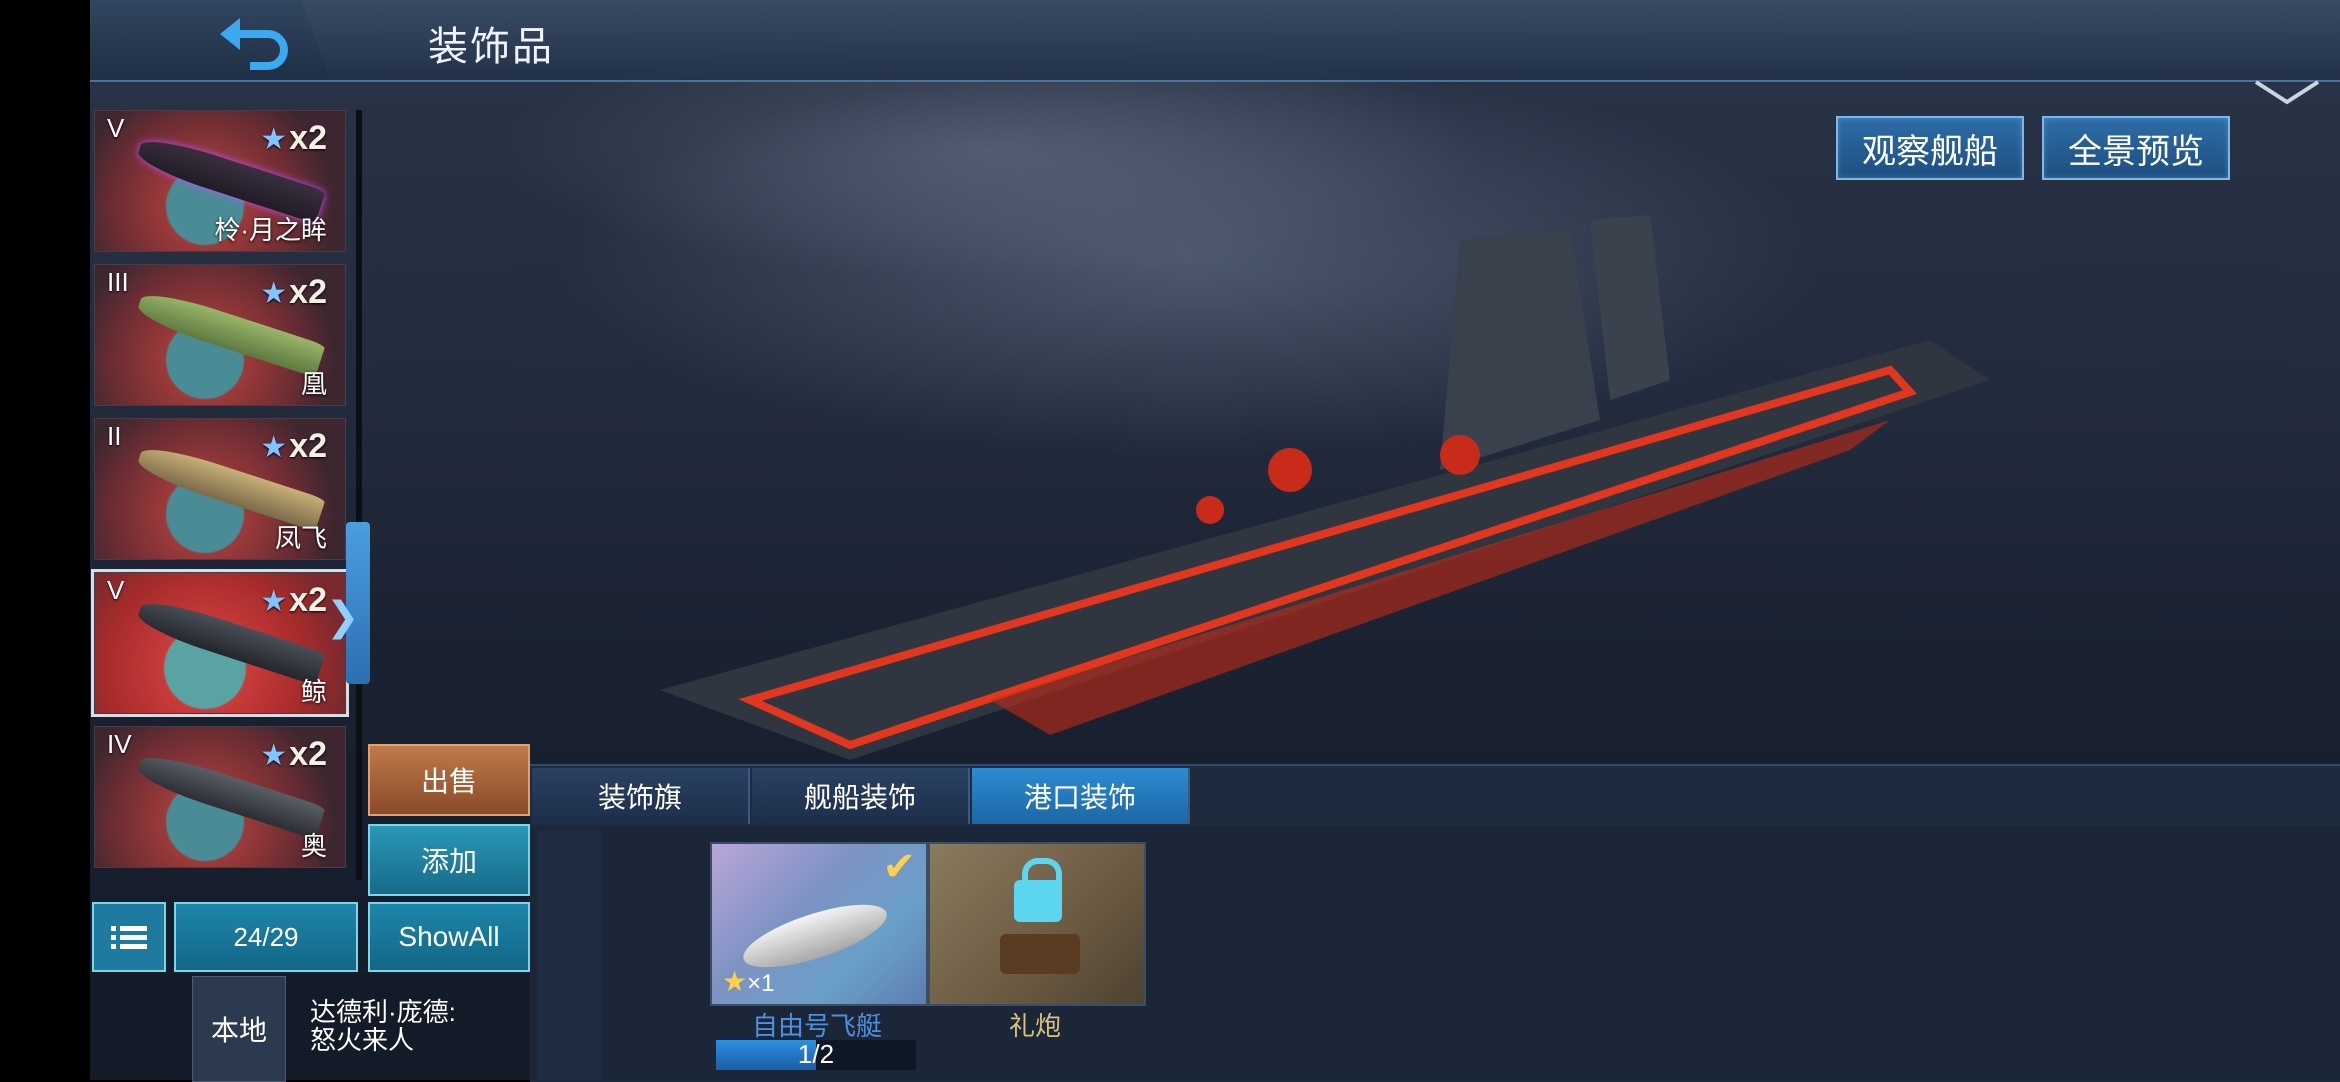 The width and height of the screenshot is (2340, 1082). I want to click on ship-card-2: II ★x2 凤飞, so click(220, 489).